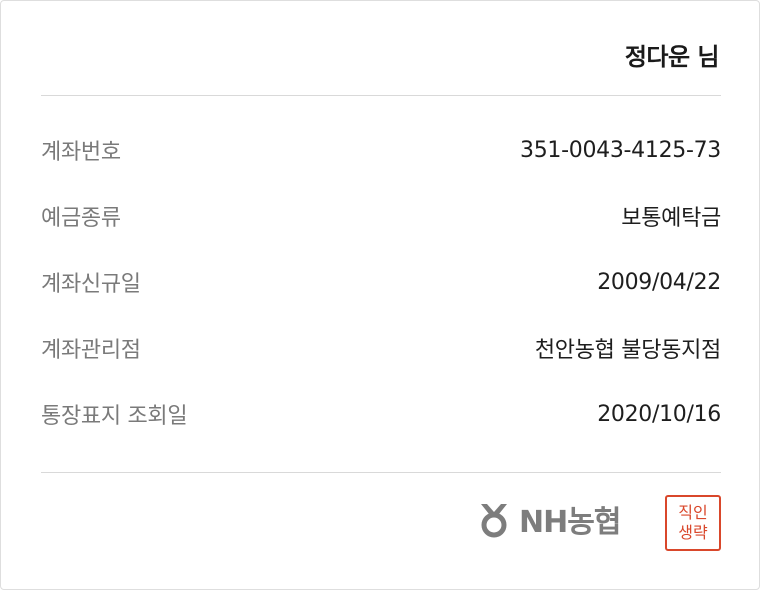  Describe the element at coordinates (381, 414) in the screenshot. I see `lookup-date-row: 통장표지 조회일 2020/10/16` at that location.